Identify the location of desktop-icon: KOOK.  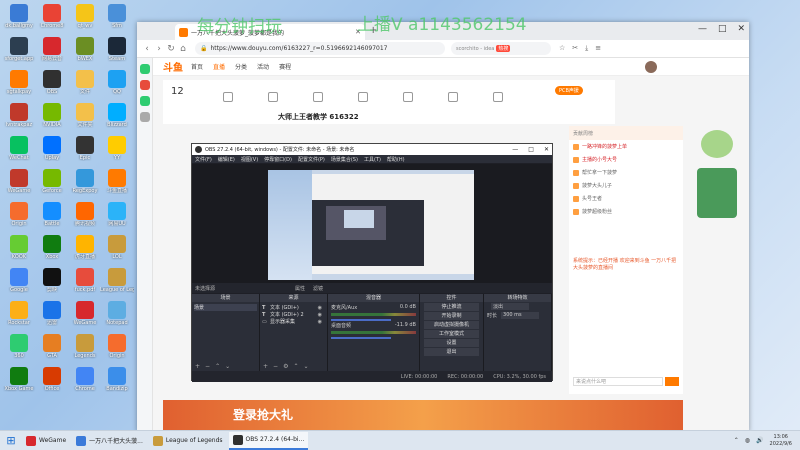
(19, 247).